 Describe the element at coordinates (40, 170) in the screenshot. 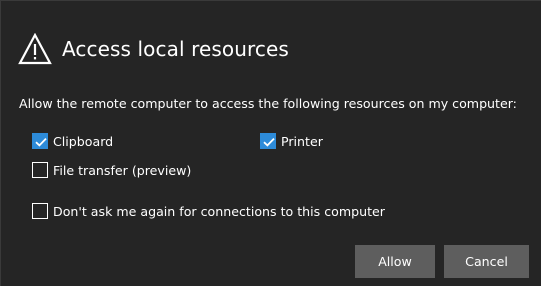

I see `file-transfer-checkbox` at that location.